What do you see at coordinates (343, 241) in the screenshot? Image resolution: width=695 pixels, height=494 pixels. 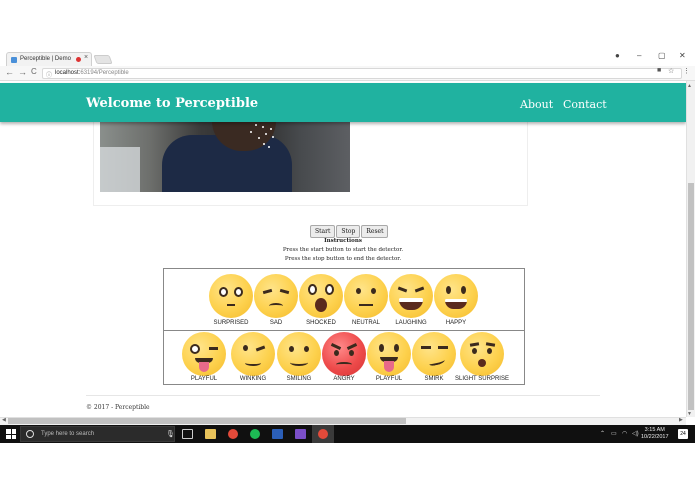 I see `instructions-title: Instructions` at bounding box center [343, 241].